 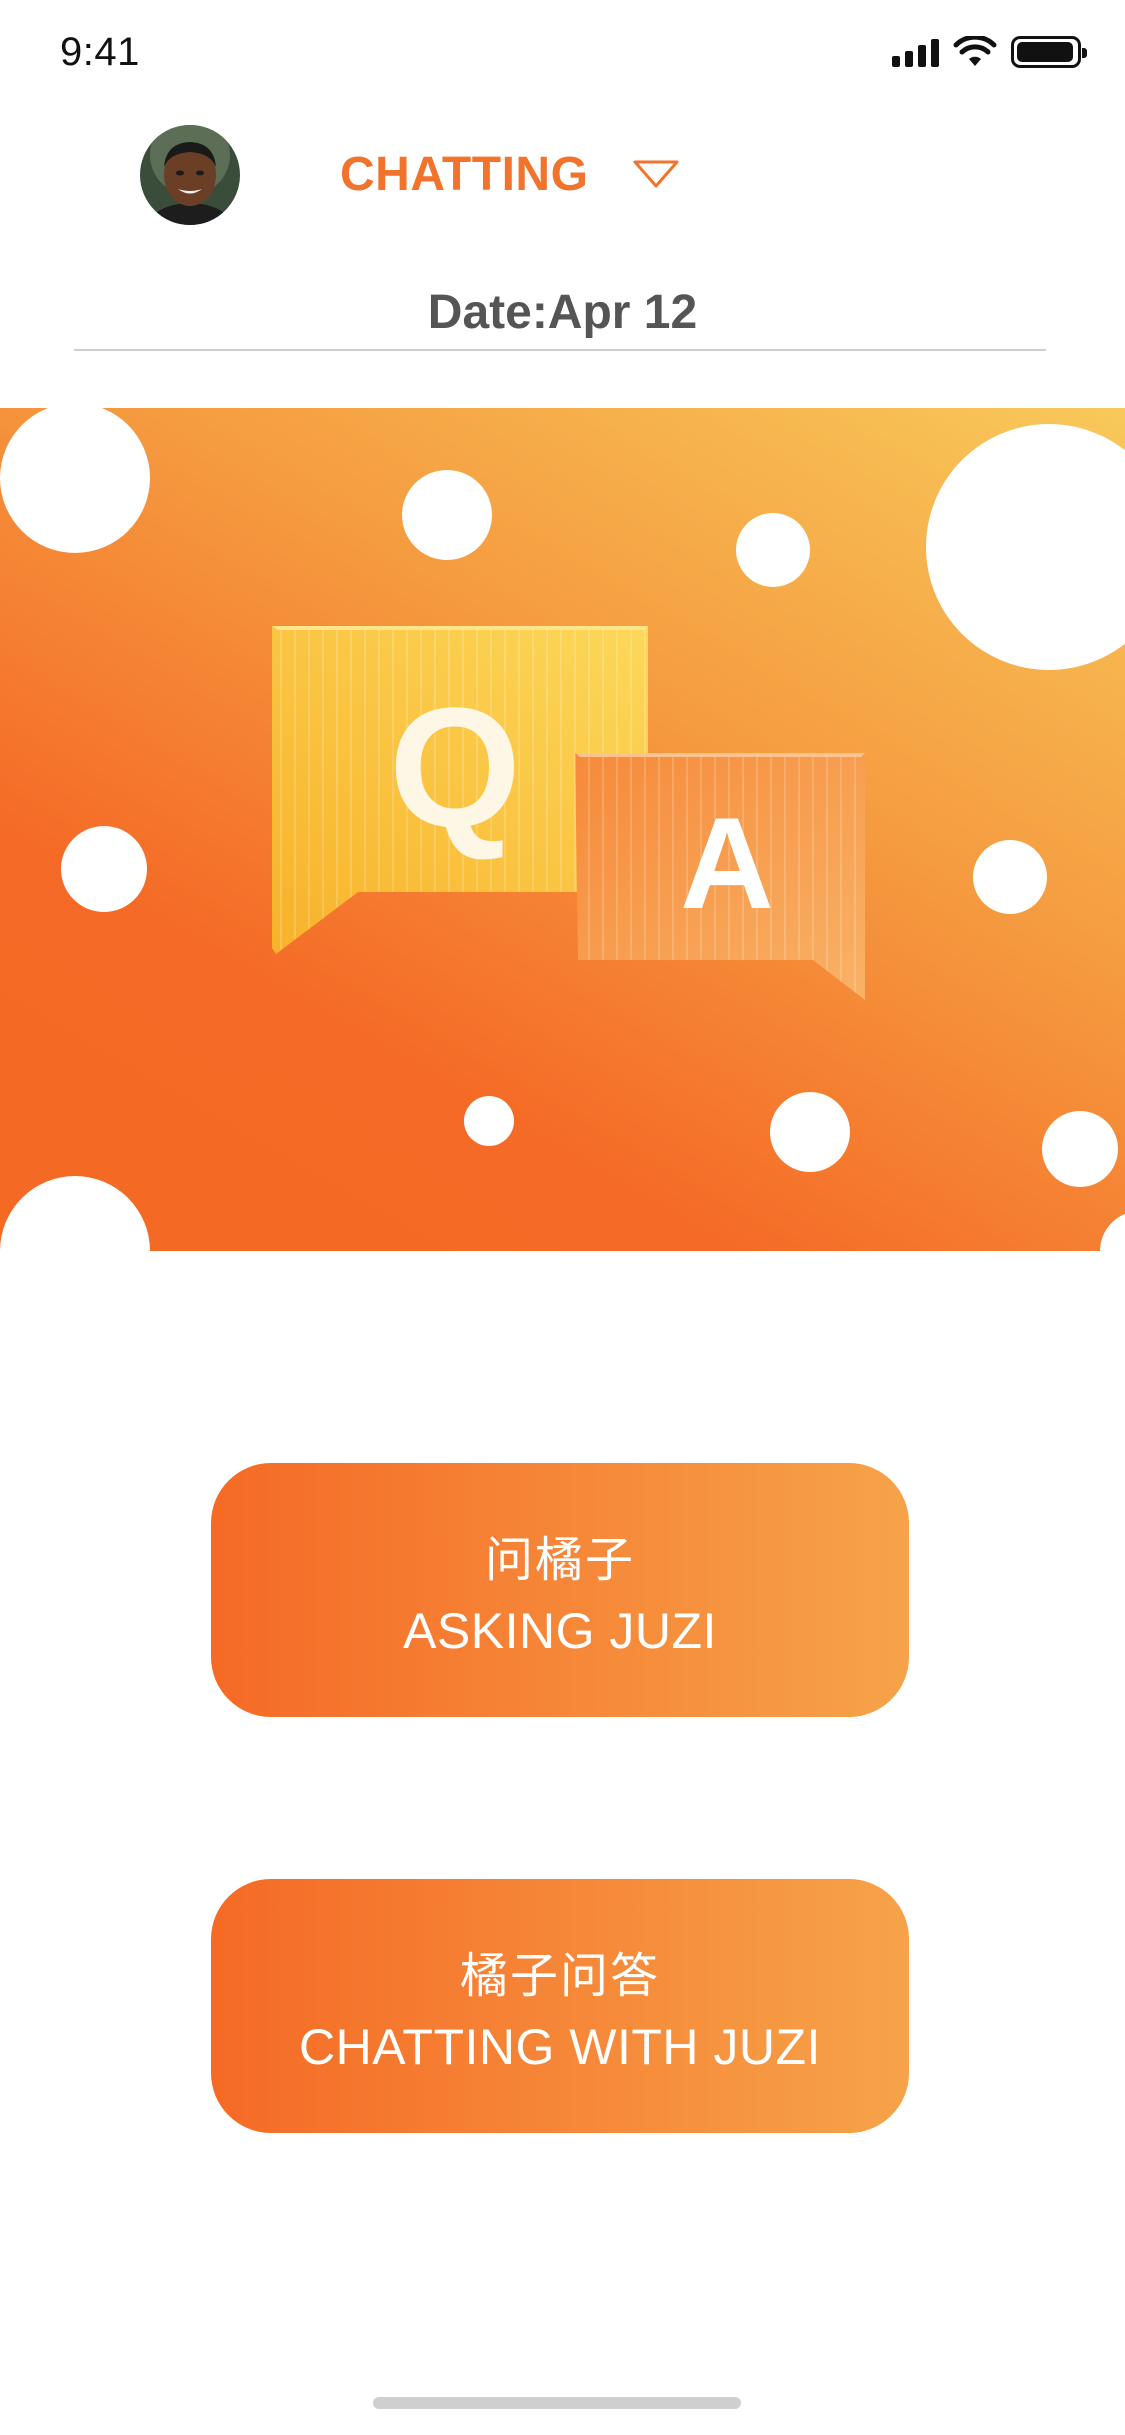 I want to click on avatar, so click(x=190, y=175).